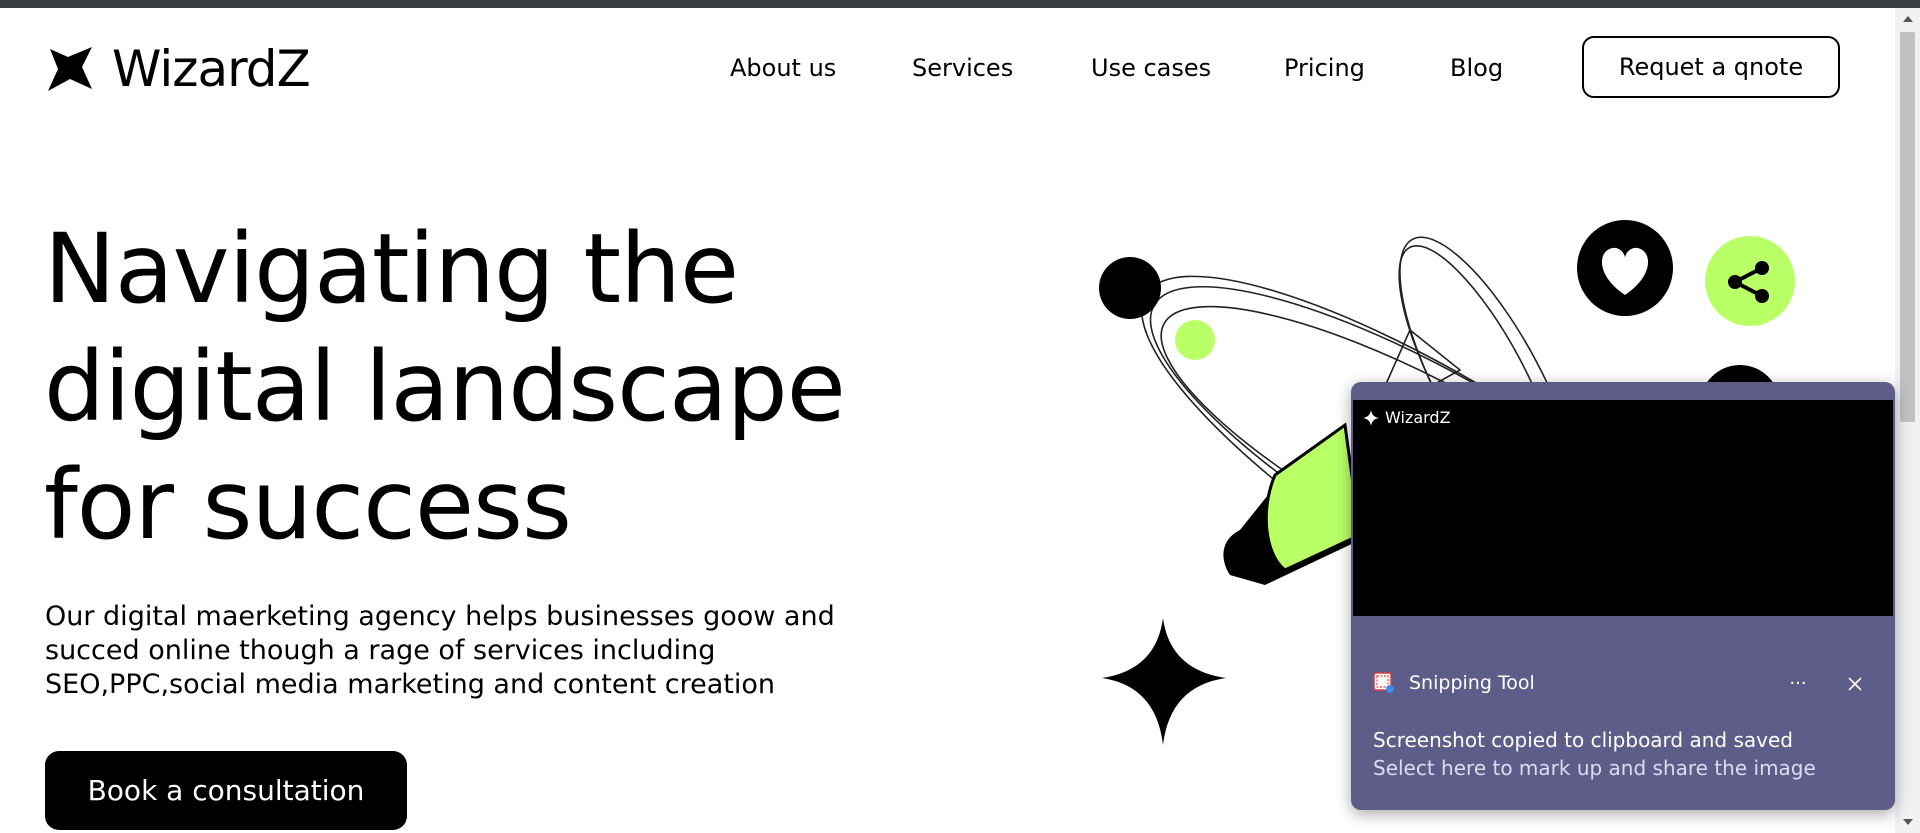  I want to click on notification-title: Screenshot copied to clipboard and saved, so click(1583, 740).